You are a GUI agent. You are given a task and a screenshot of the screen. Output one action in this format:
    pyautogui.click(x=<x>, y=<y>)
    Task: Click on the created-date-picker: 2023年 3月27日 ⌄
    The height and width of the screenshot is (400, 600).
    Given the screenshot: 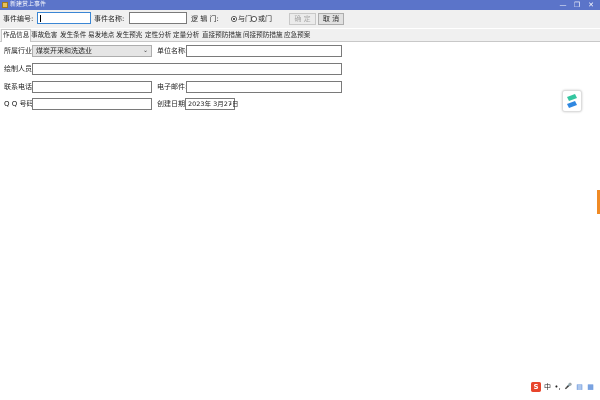 What is the action you would take?
    pyautogui.click(x=212, y=104)
    